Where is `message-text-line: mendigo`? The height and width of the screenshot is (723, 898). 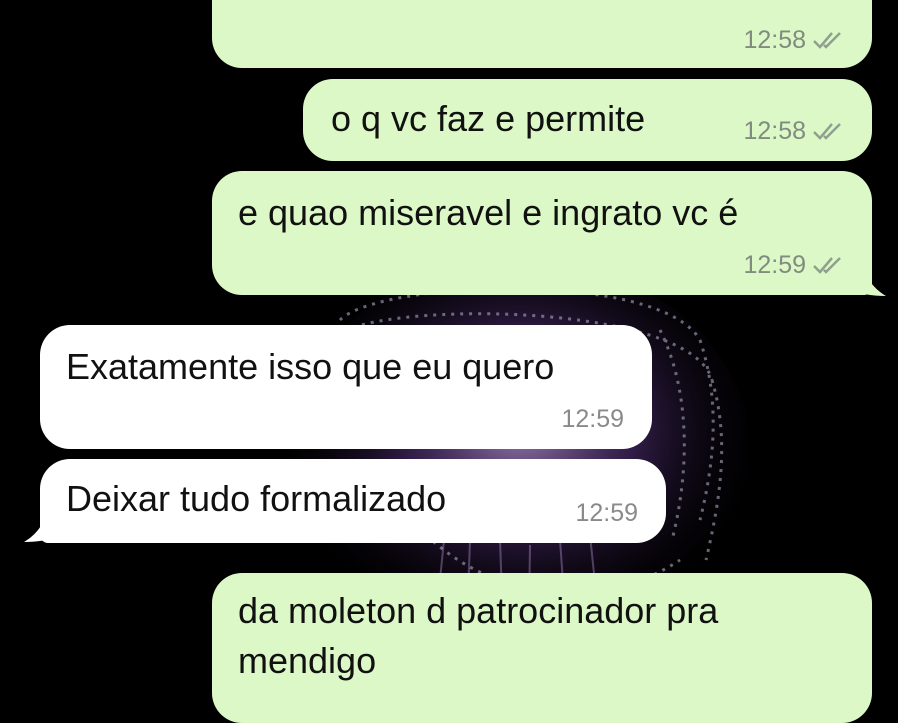
message-text-line: mendigo is located at coordinates (307, 660).